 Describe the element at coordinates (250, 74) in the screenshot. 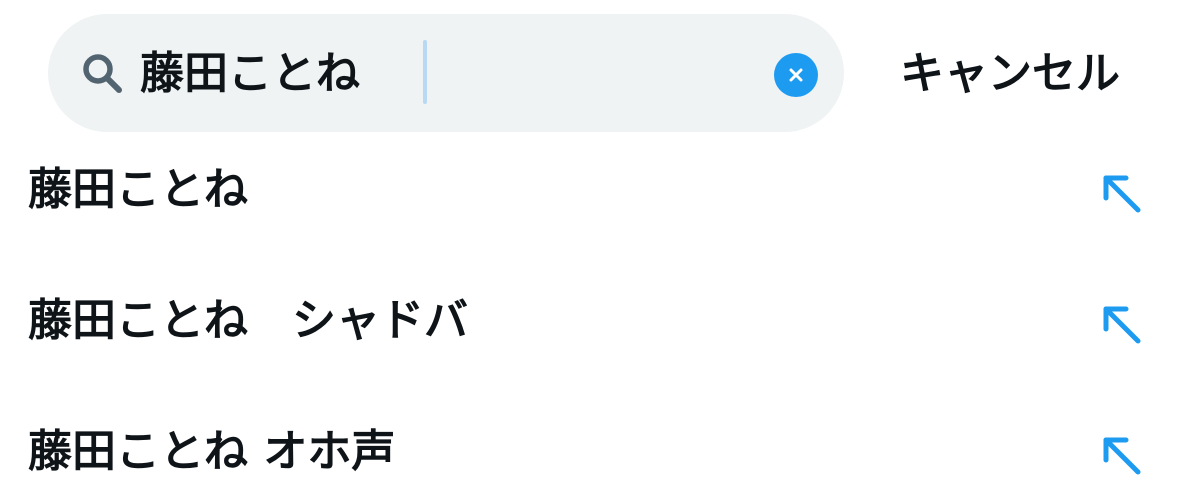

I see `search-input: 藤田ことね` at that location.